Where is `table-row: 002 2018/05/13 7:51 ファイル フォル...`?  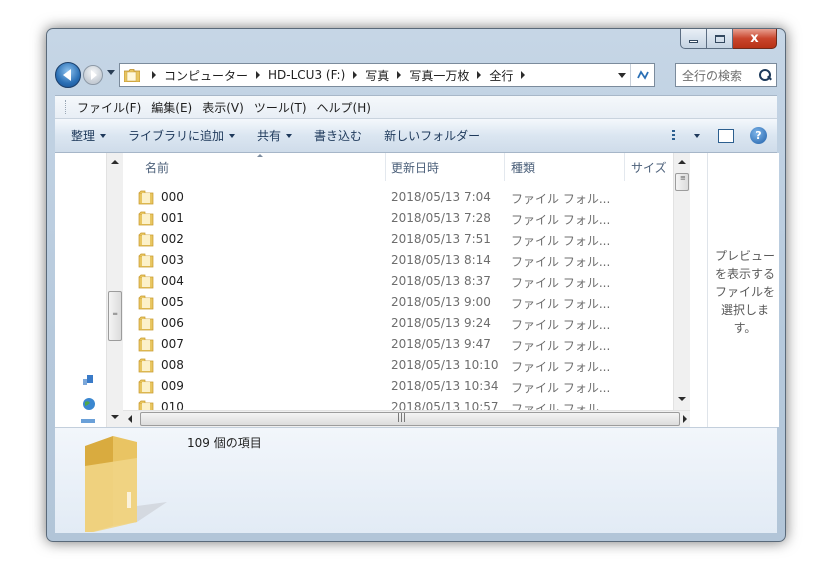
table-row: 002 2018/05/13 7:51 ファイル フォル... is located at coordinates (383, 239).